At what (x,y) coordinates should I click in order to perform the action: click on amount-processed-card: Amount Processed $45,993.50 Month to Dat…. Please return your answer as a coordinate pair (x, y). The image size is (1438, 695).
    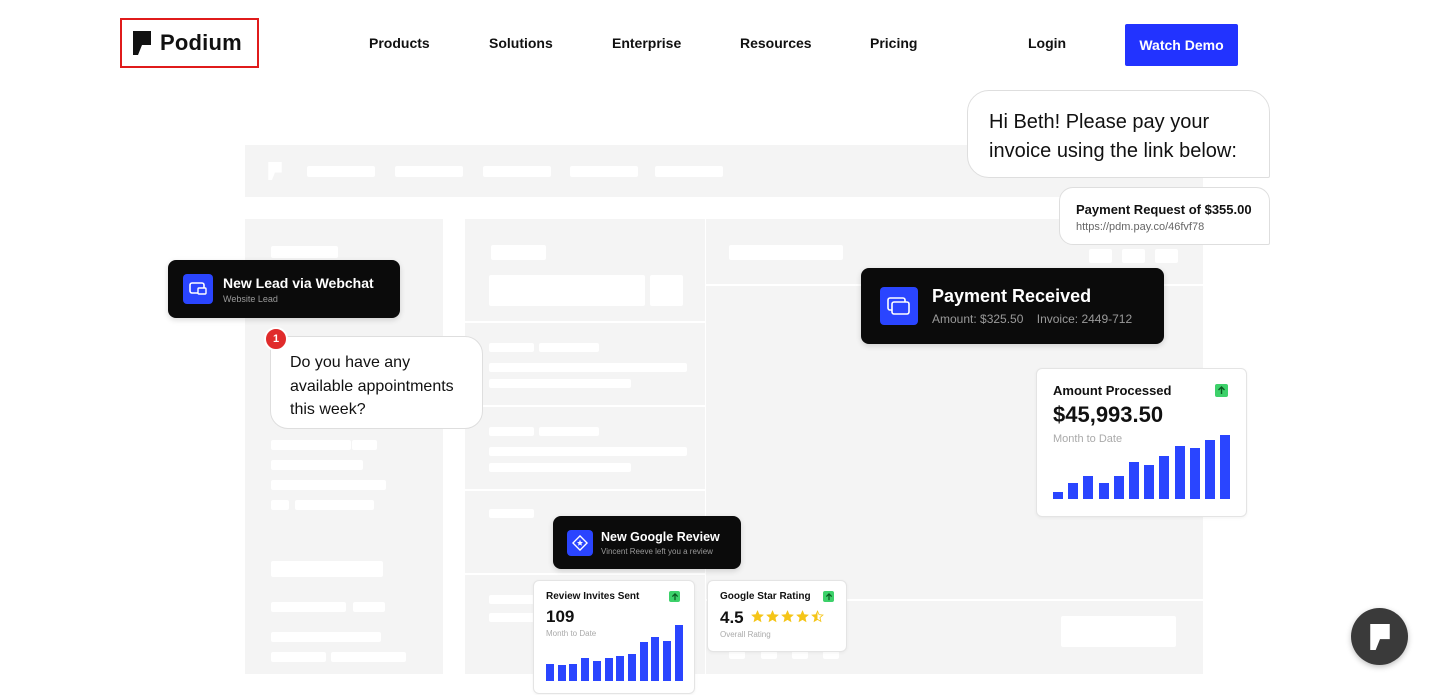
    Looking at the image, I should click on (1141, 442).